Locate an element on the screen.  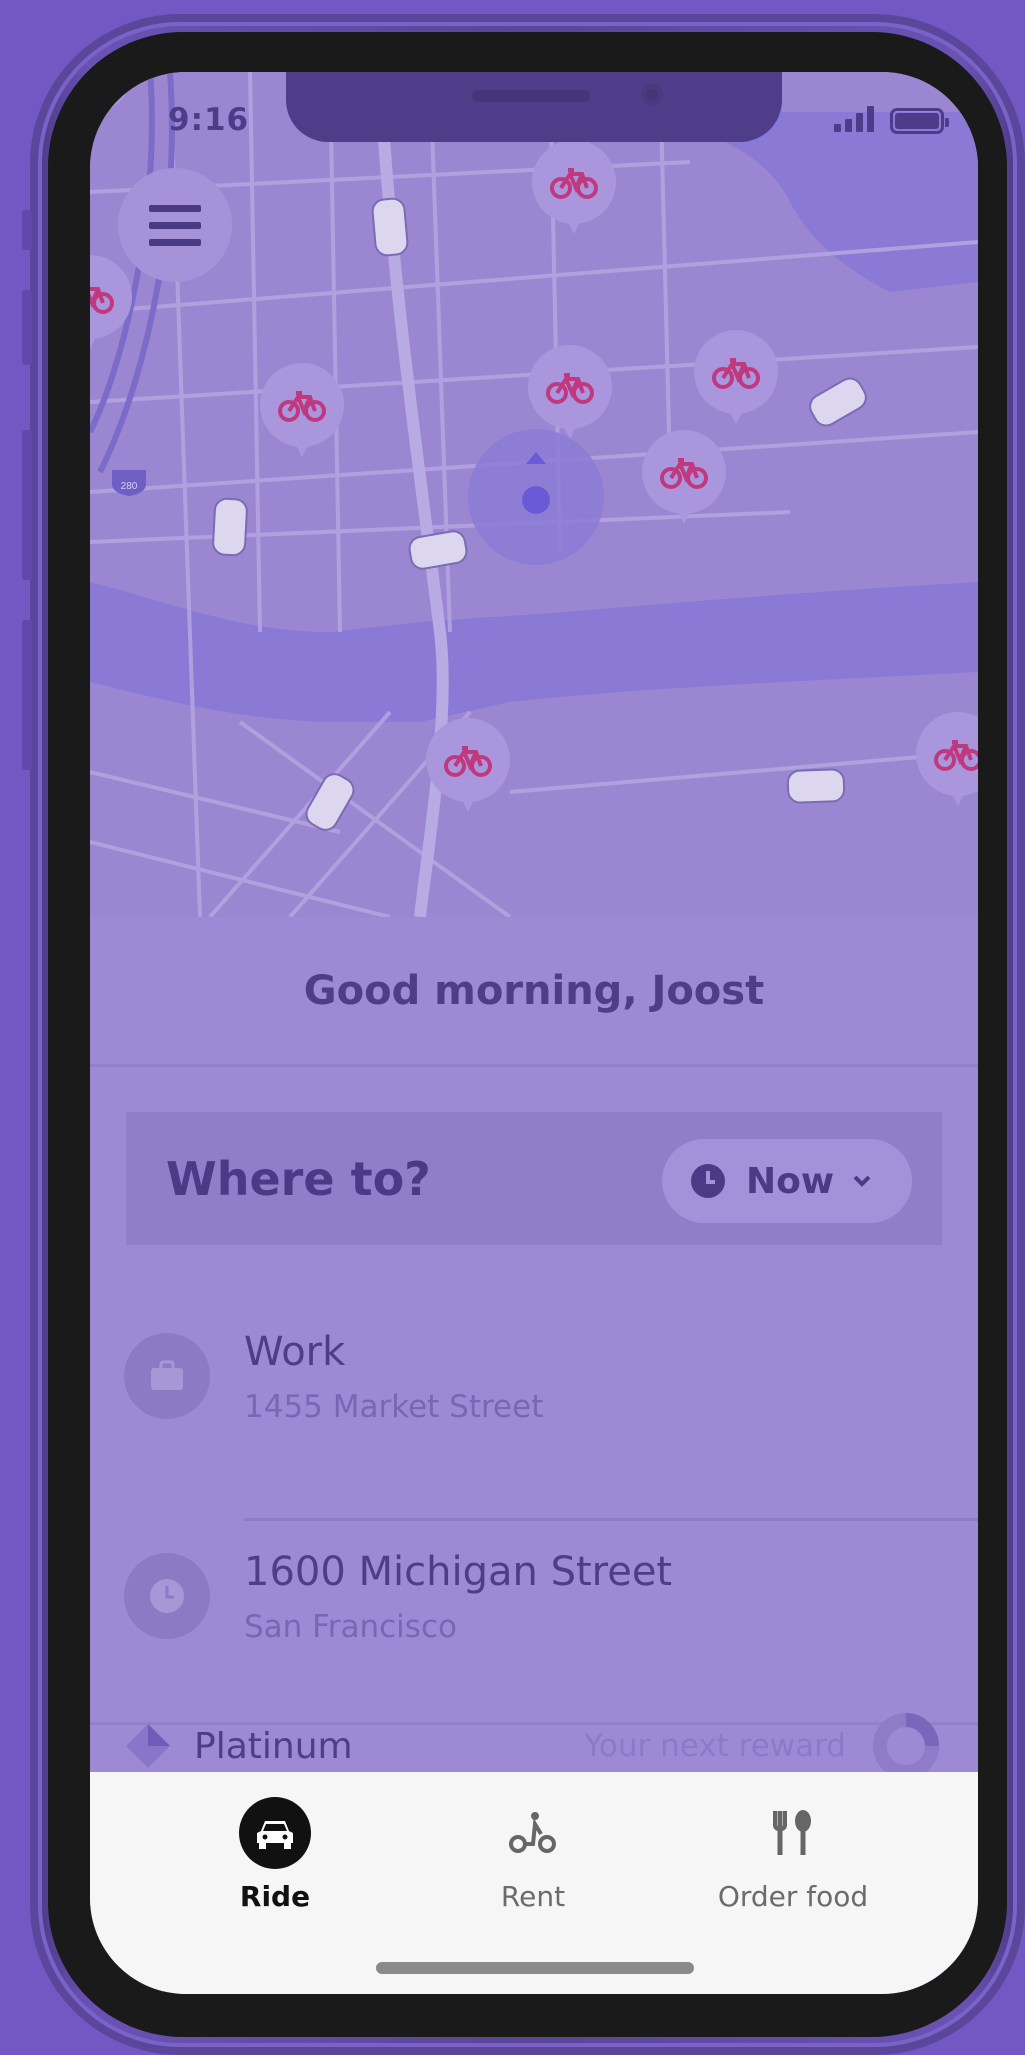
tab-rent: Rent is located at coordinates (533, 1857).